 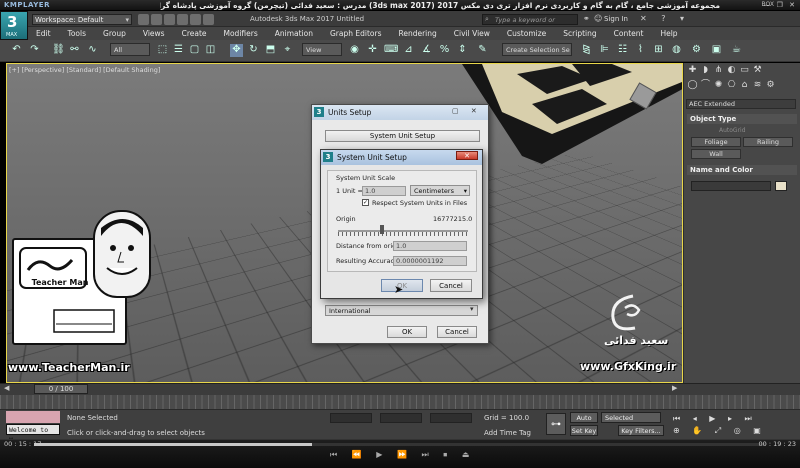 What do you see at coordinates (58, 50) in the screenshot?
I see `link-icon: ⛓` at bounding box center [58, 50].